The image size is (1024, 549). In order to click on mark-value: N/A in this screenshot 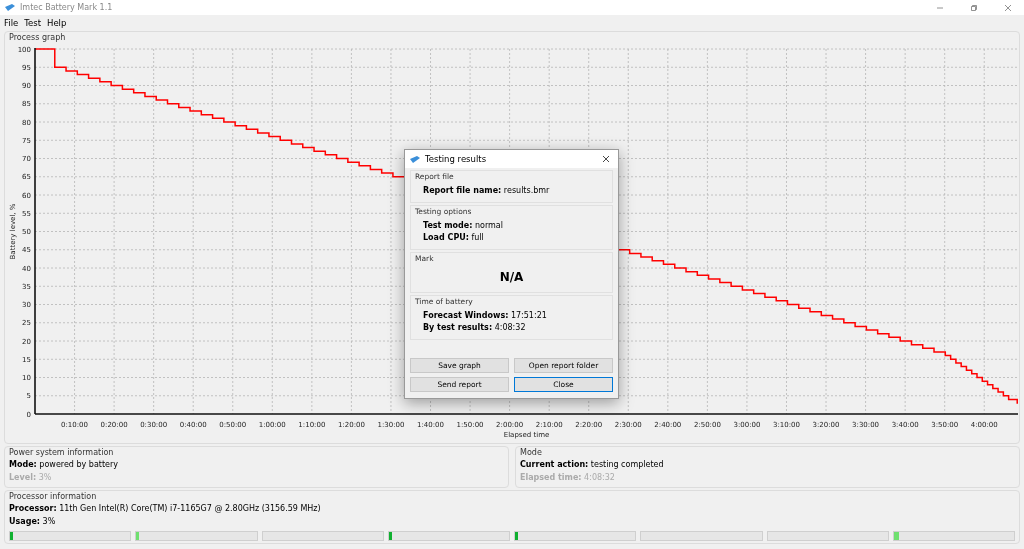, I will do `click(511, 277)`.